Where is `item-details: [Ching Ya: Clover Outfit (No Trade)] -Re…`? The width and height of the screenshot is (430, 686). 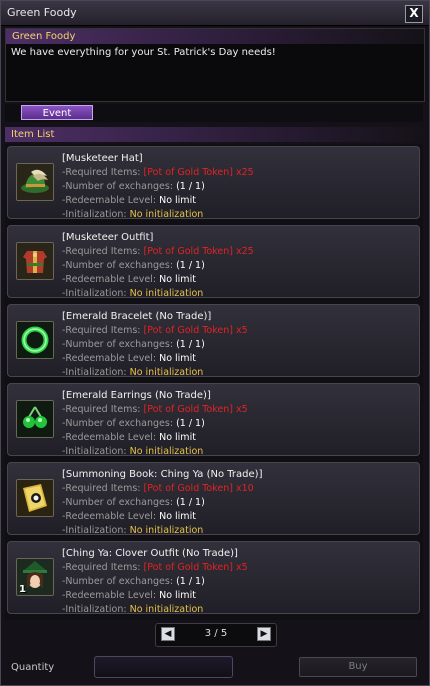
item-details: [Ching Ya: Clover Outfit (No Trade)] -Re… is located at coordinates (155, 582).